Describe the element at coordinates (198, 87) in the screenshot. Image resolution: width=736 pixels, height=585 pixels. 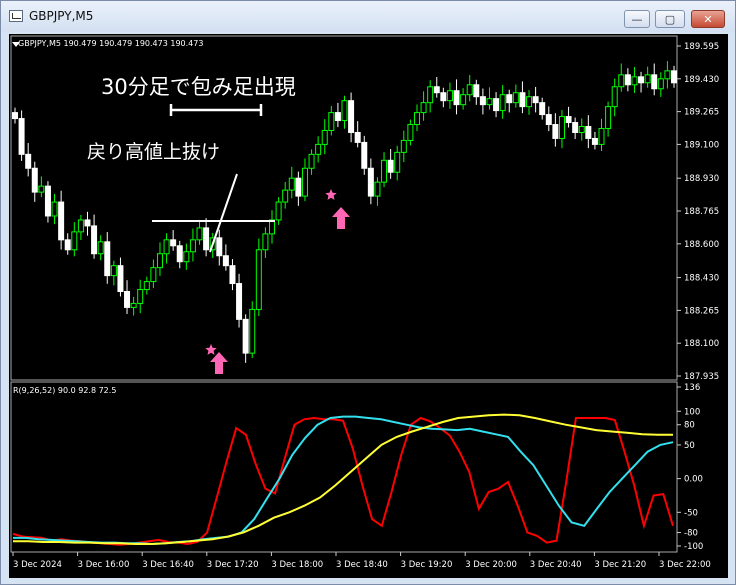
I see `annotation-pattern: 30分足で包み足出現` at that location.